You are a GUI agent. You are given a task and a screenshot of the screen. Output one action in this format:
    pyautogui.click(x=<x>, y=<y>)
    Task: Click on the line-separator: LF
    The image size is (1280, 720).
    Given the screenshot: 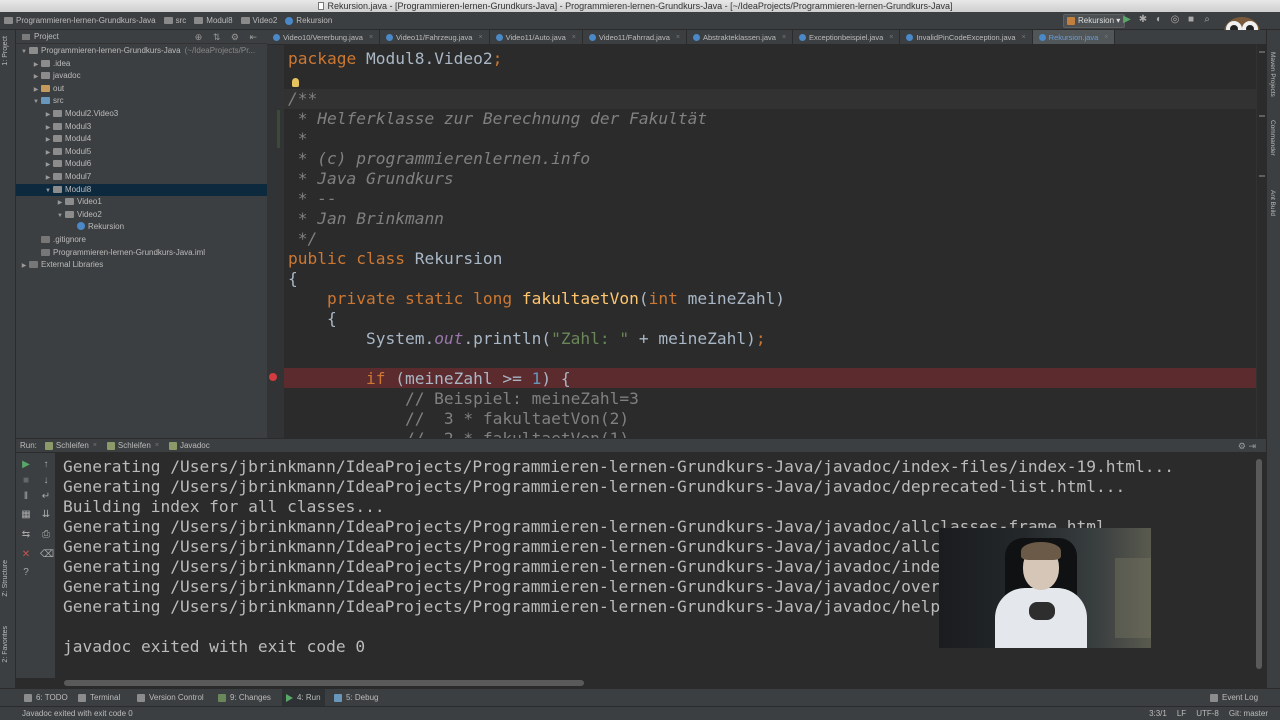 What is the action you would take?
    pyautogui.click(x=1181, y=713)
    